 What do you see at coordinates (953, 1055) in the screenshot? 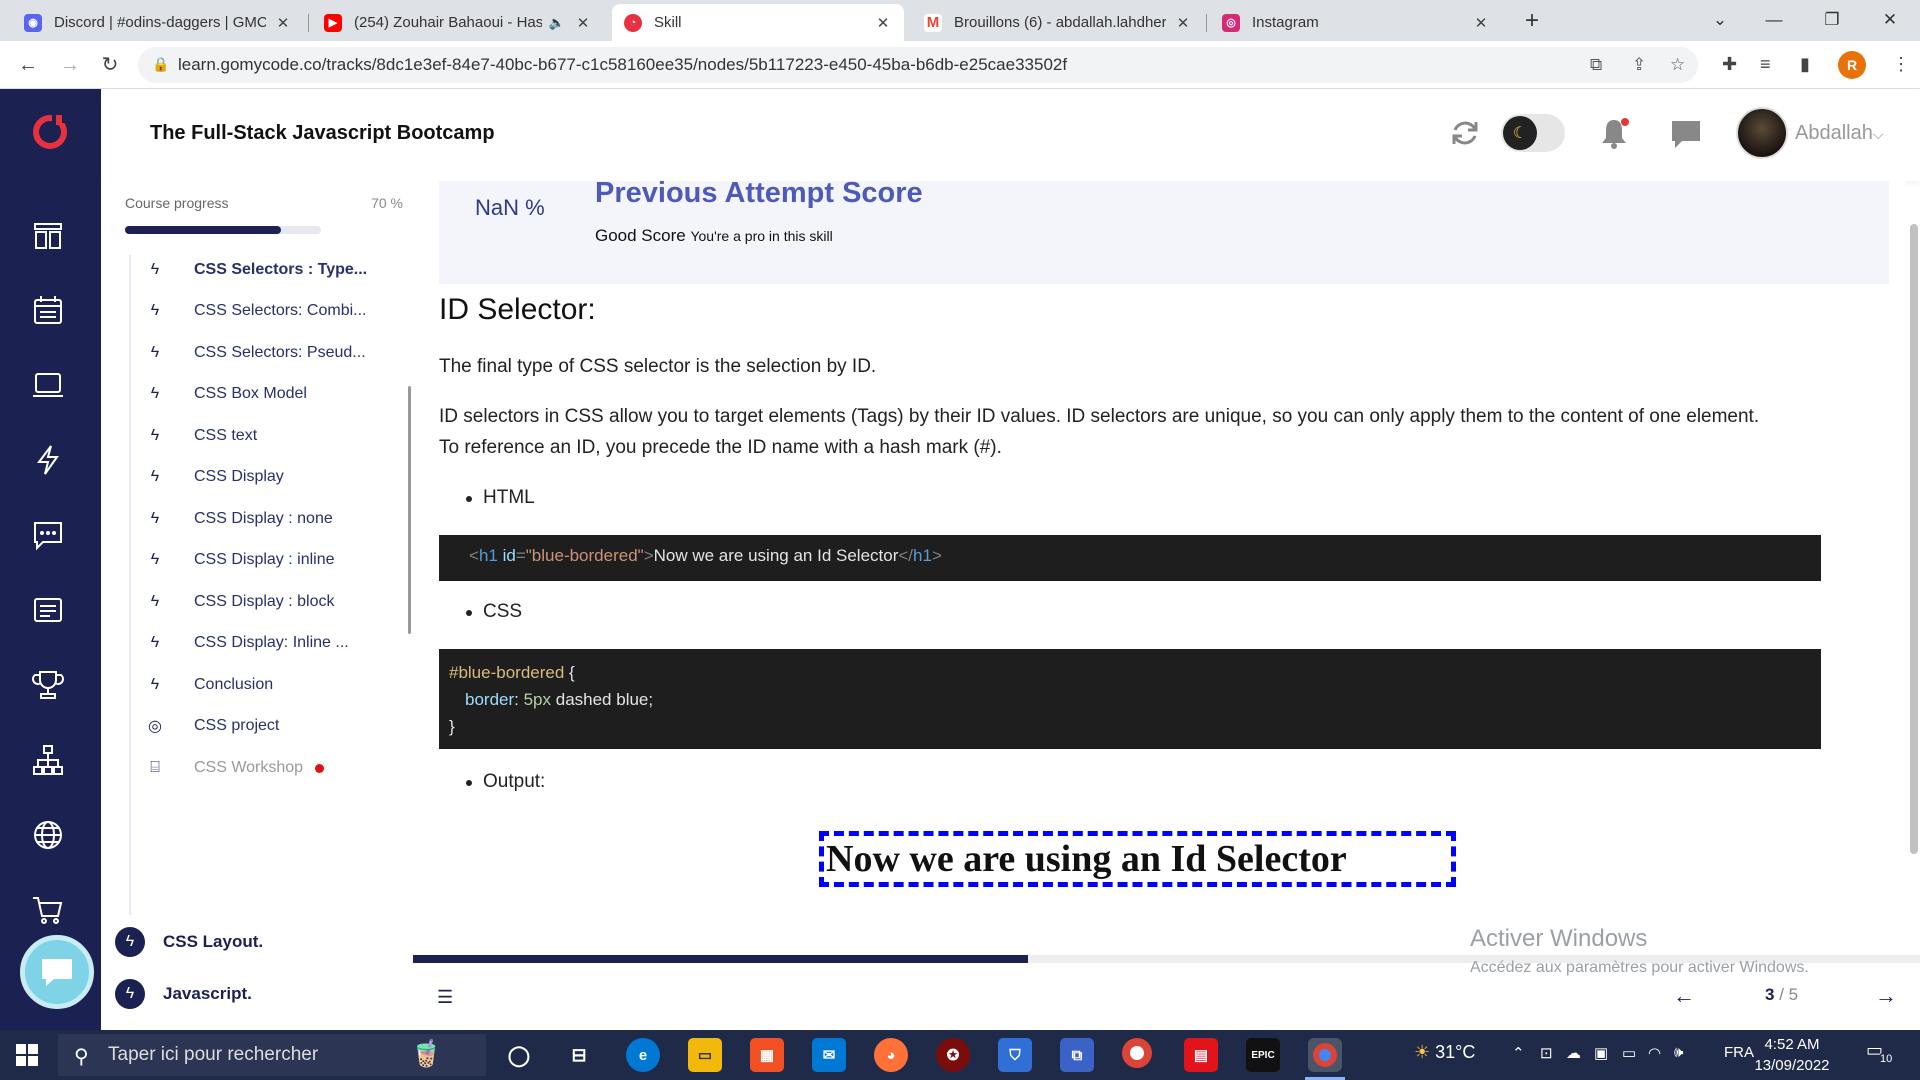
I see `game-icon: ✪` at bounding box center [953, 1055].